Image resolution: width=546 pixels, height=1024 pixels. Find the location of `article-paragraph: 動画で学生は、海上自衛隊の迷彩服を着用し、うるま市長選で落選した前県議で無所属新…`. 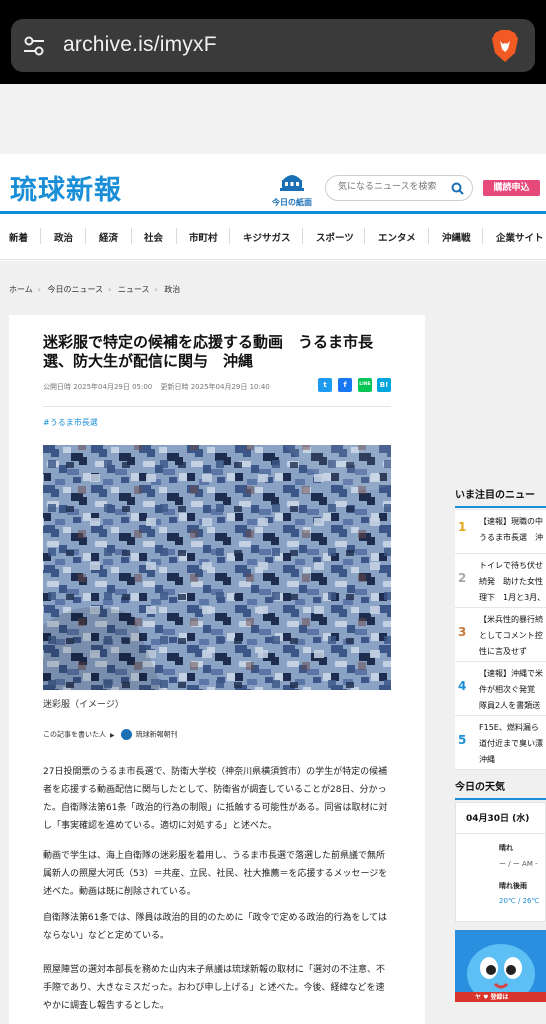

article-paragraph: 動画で学生は、海上自衛隊の迷彩服を着用し、うるま市長選で落選した前県議で無所属新… is located at coordinates (215, 874).